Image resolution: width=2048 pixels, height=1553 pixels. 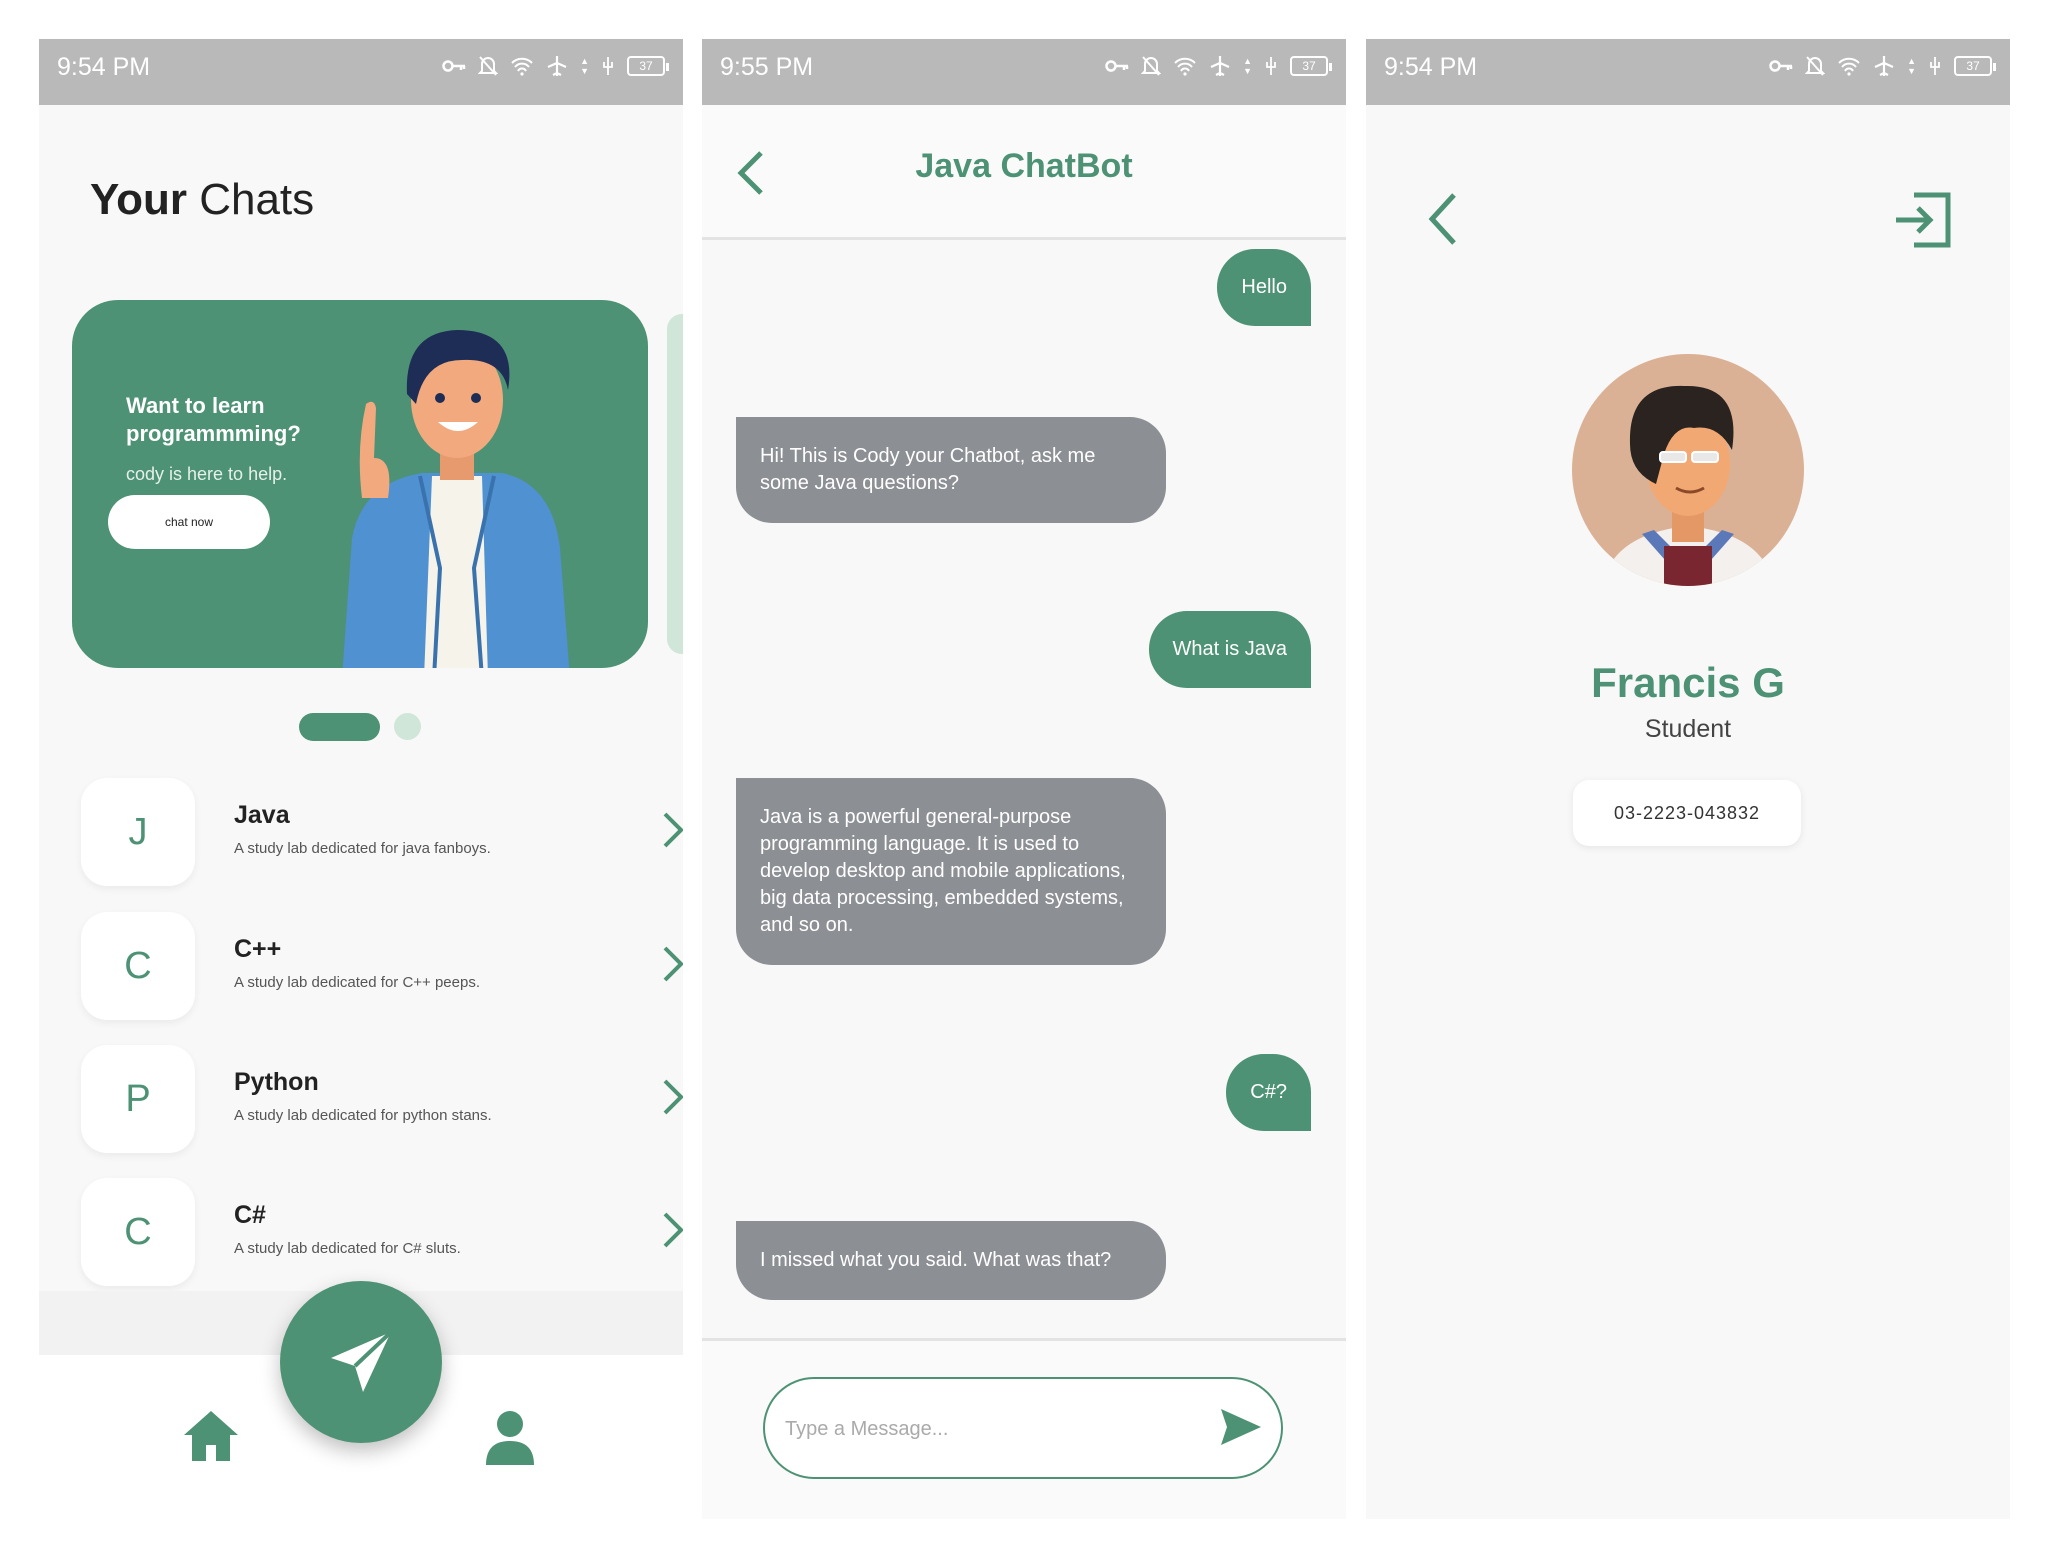 What do you see at coordinates (276, 1082) in the screenshot?
I see `chat-name: Python` at bounding box center [276, 1082].